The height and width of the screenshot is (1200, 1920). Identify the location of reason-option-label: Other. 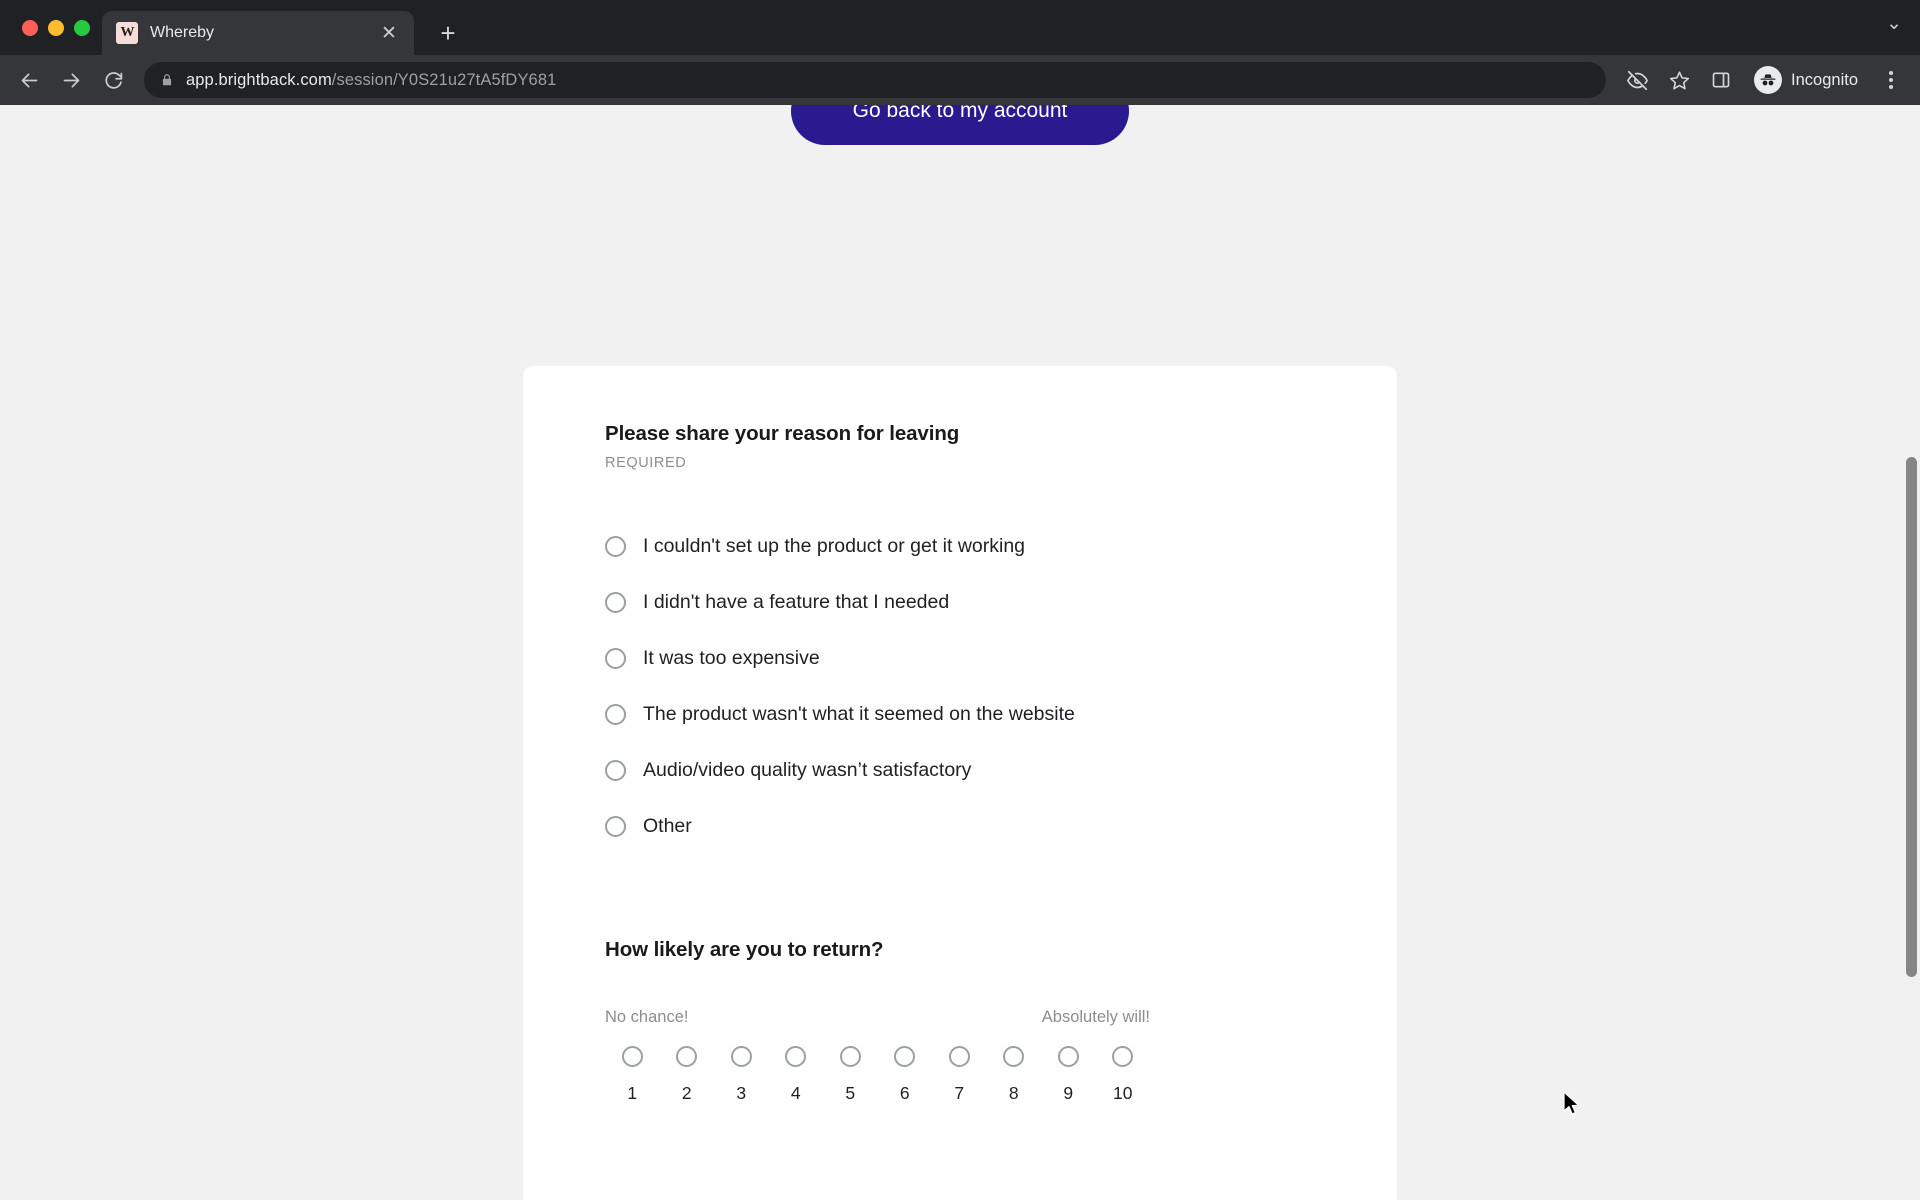
(667, 825).